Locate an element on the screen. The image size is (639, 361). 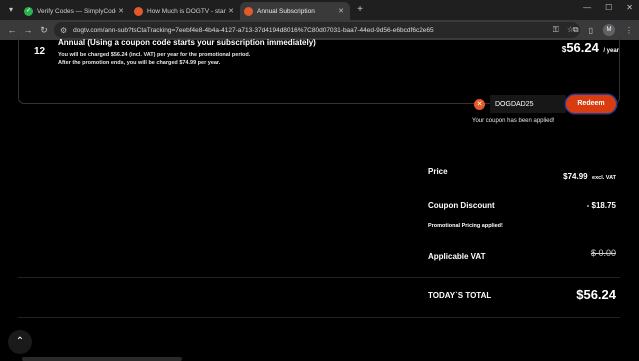
plan-number: 12 is located at coordinates (40, 51).